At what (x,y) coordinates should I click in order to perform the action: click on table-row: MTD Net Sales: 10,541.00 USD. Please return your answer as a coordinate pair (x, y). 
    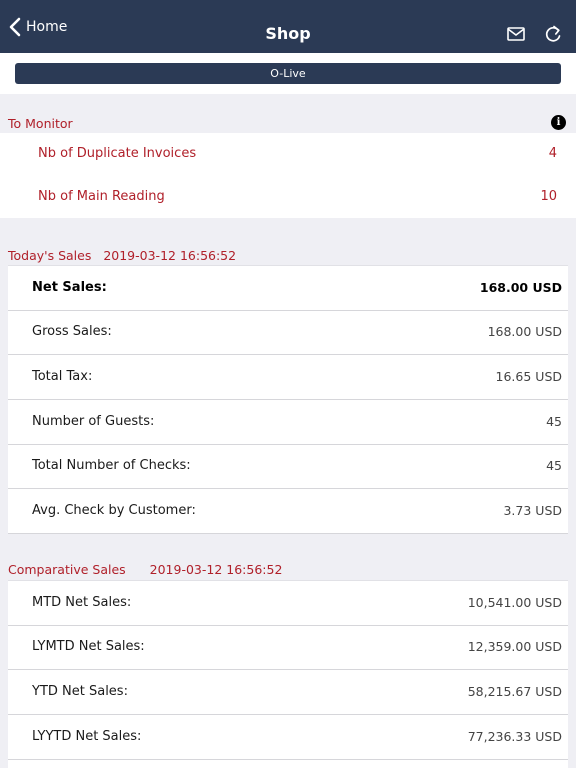
    Looking at the image, I should click on (288, 603).